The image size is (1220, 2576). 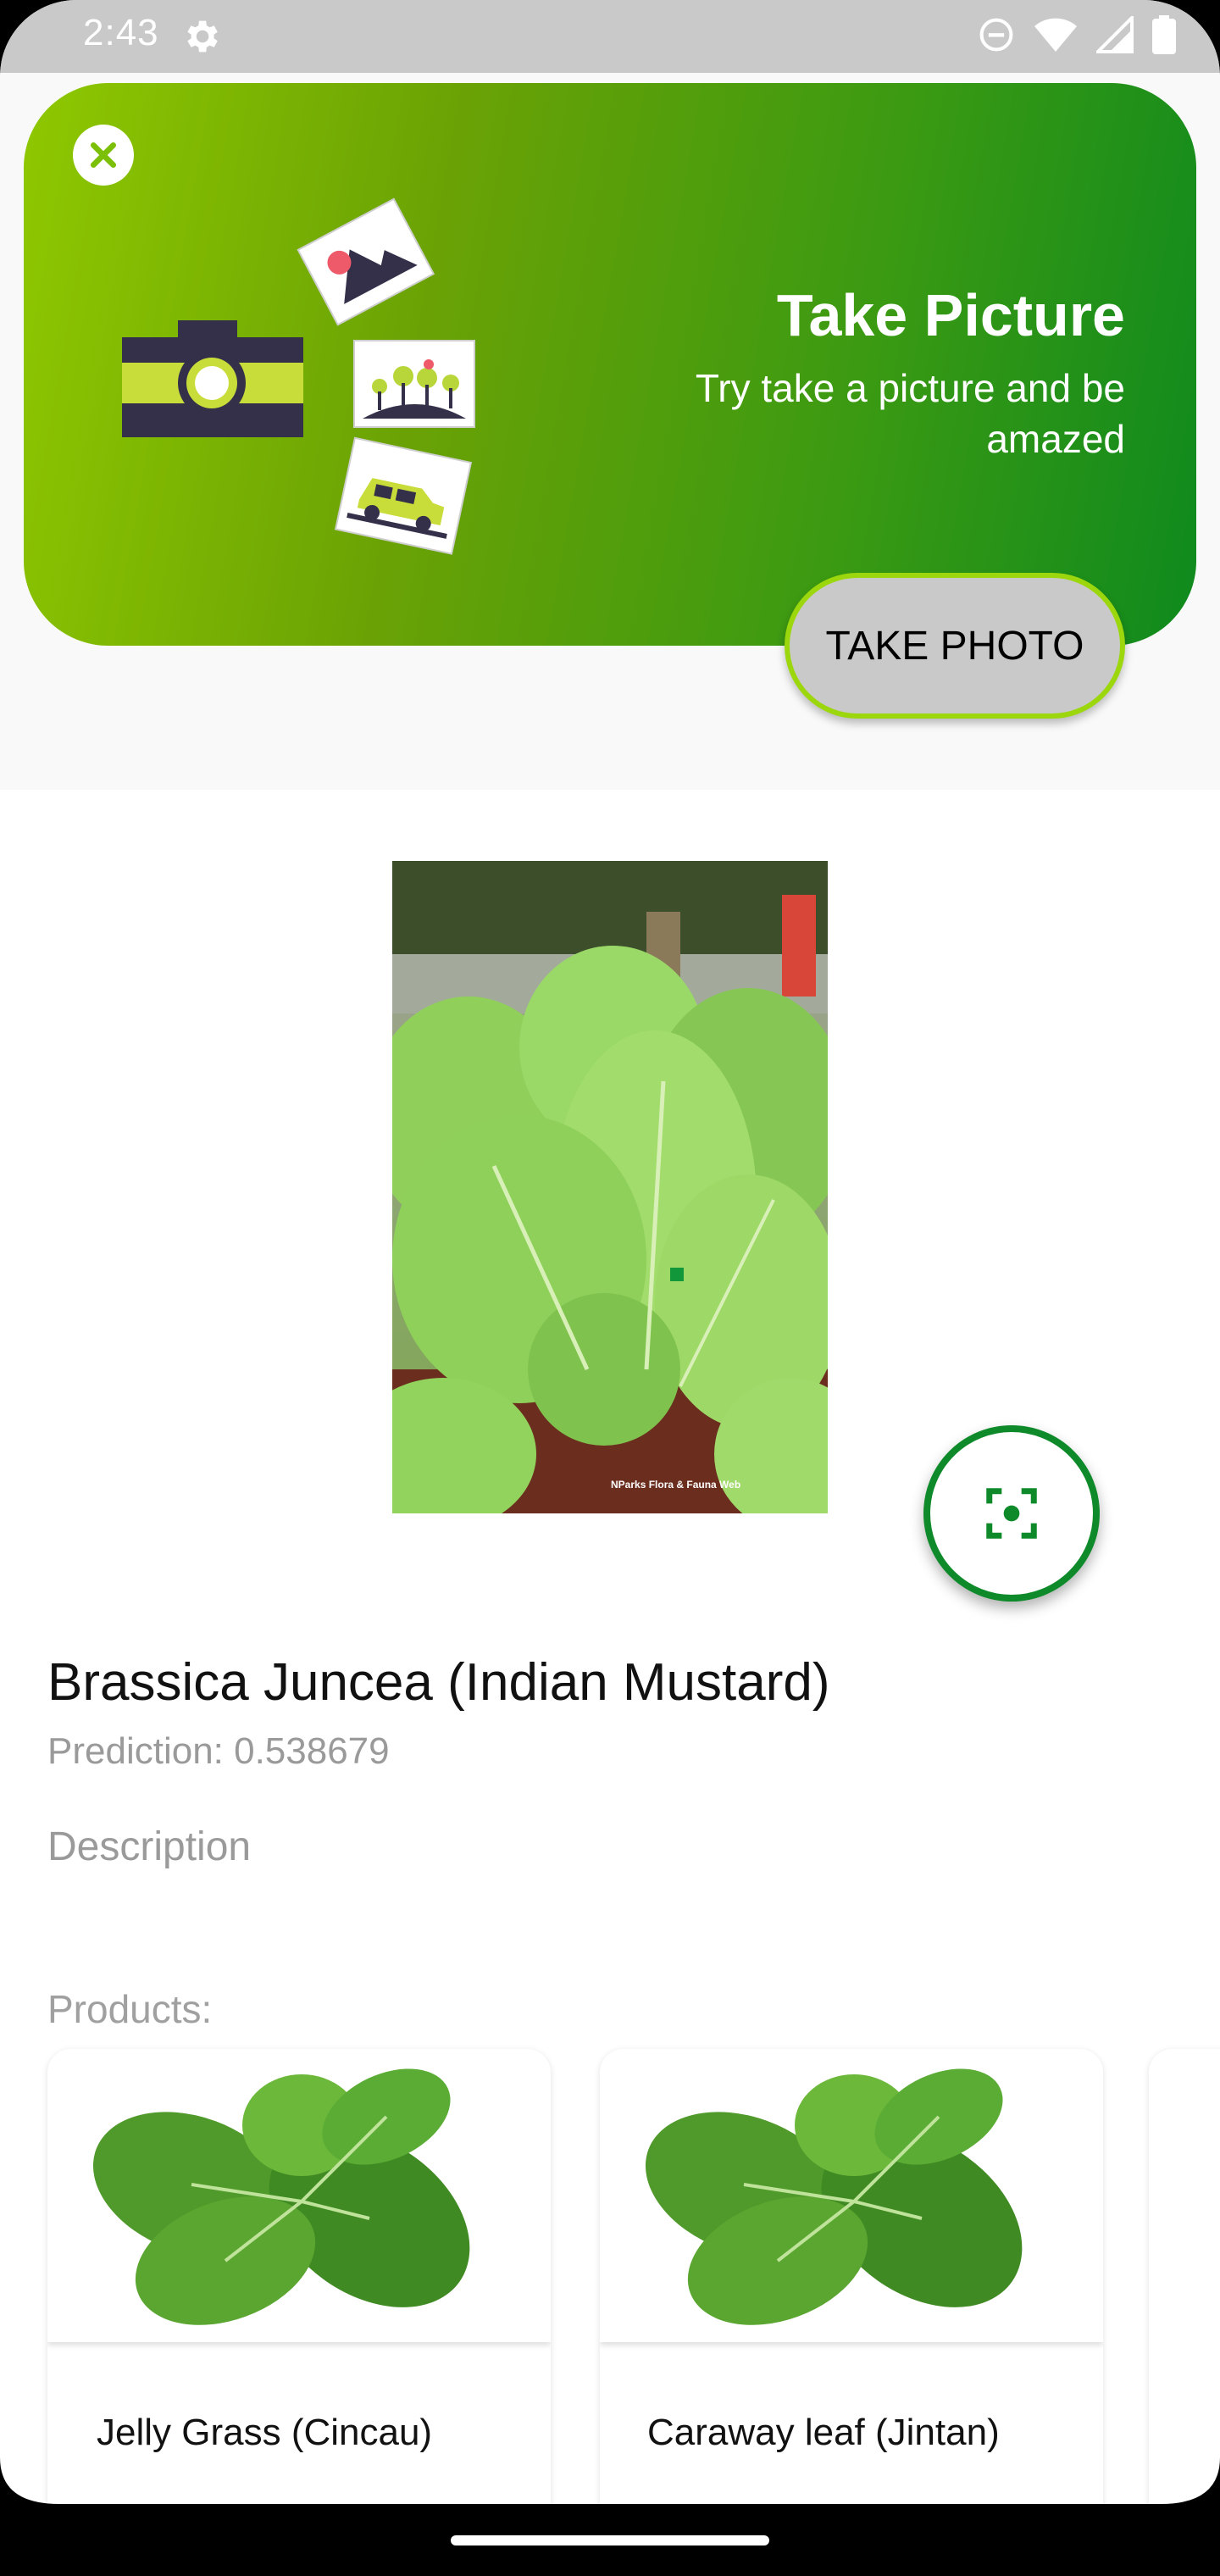 What do you see at coordinates (218, 1751) in the screenshot?
I see `prediction-score: Prediction: 0.538679` at bounding box center [218, 1751].